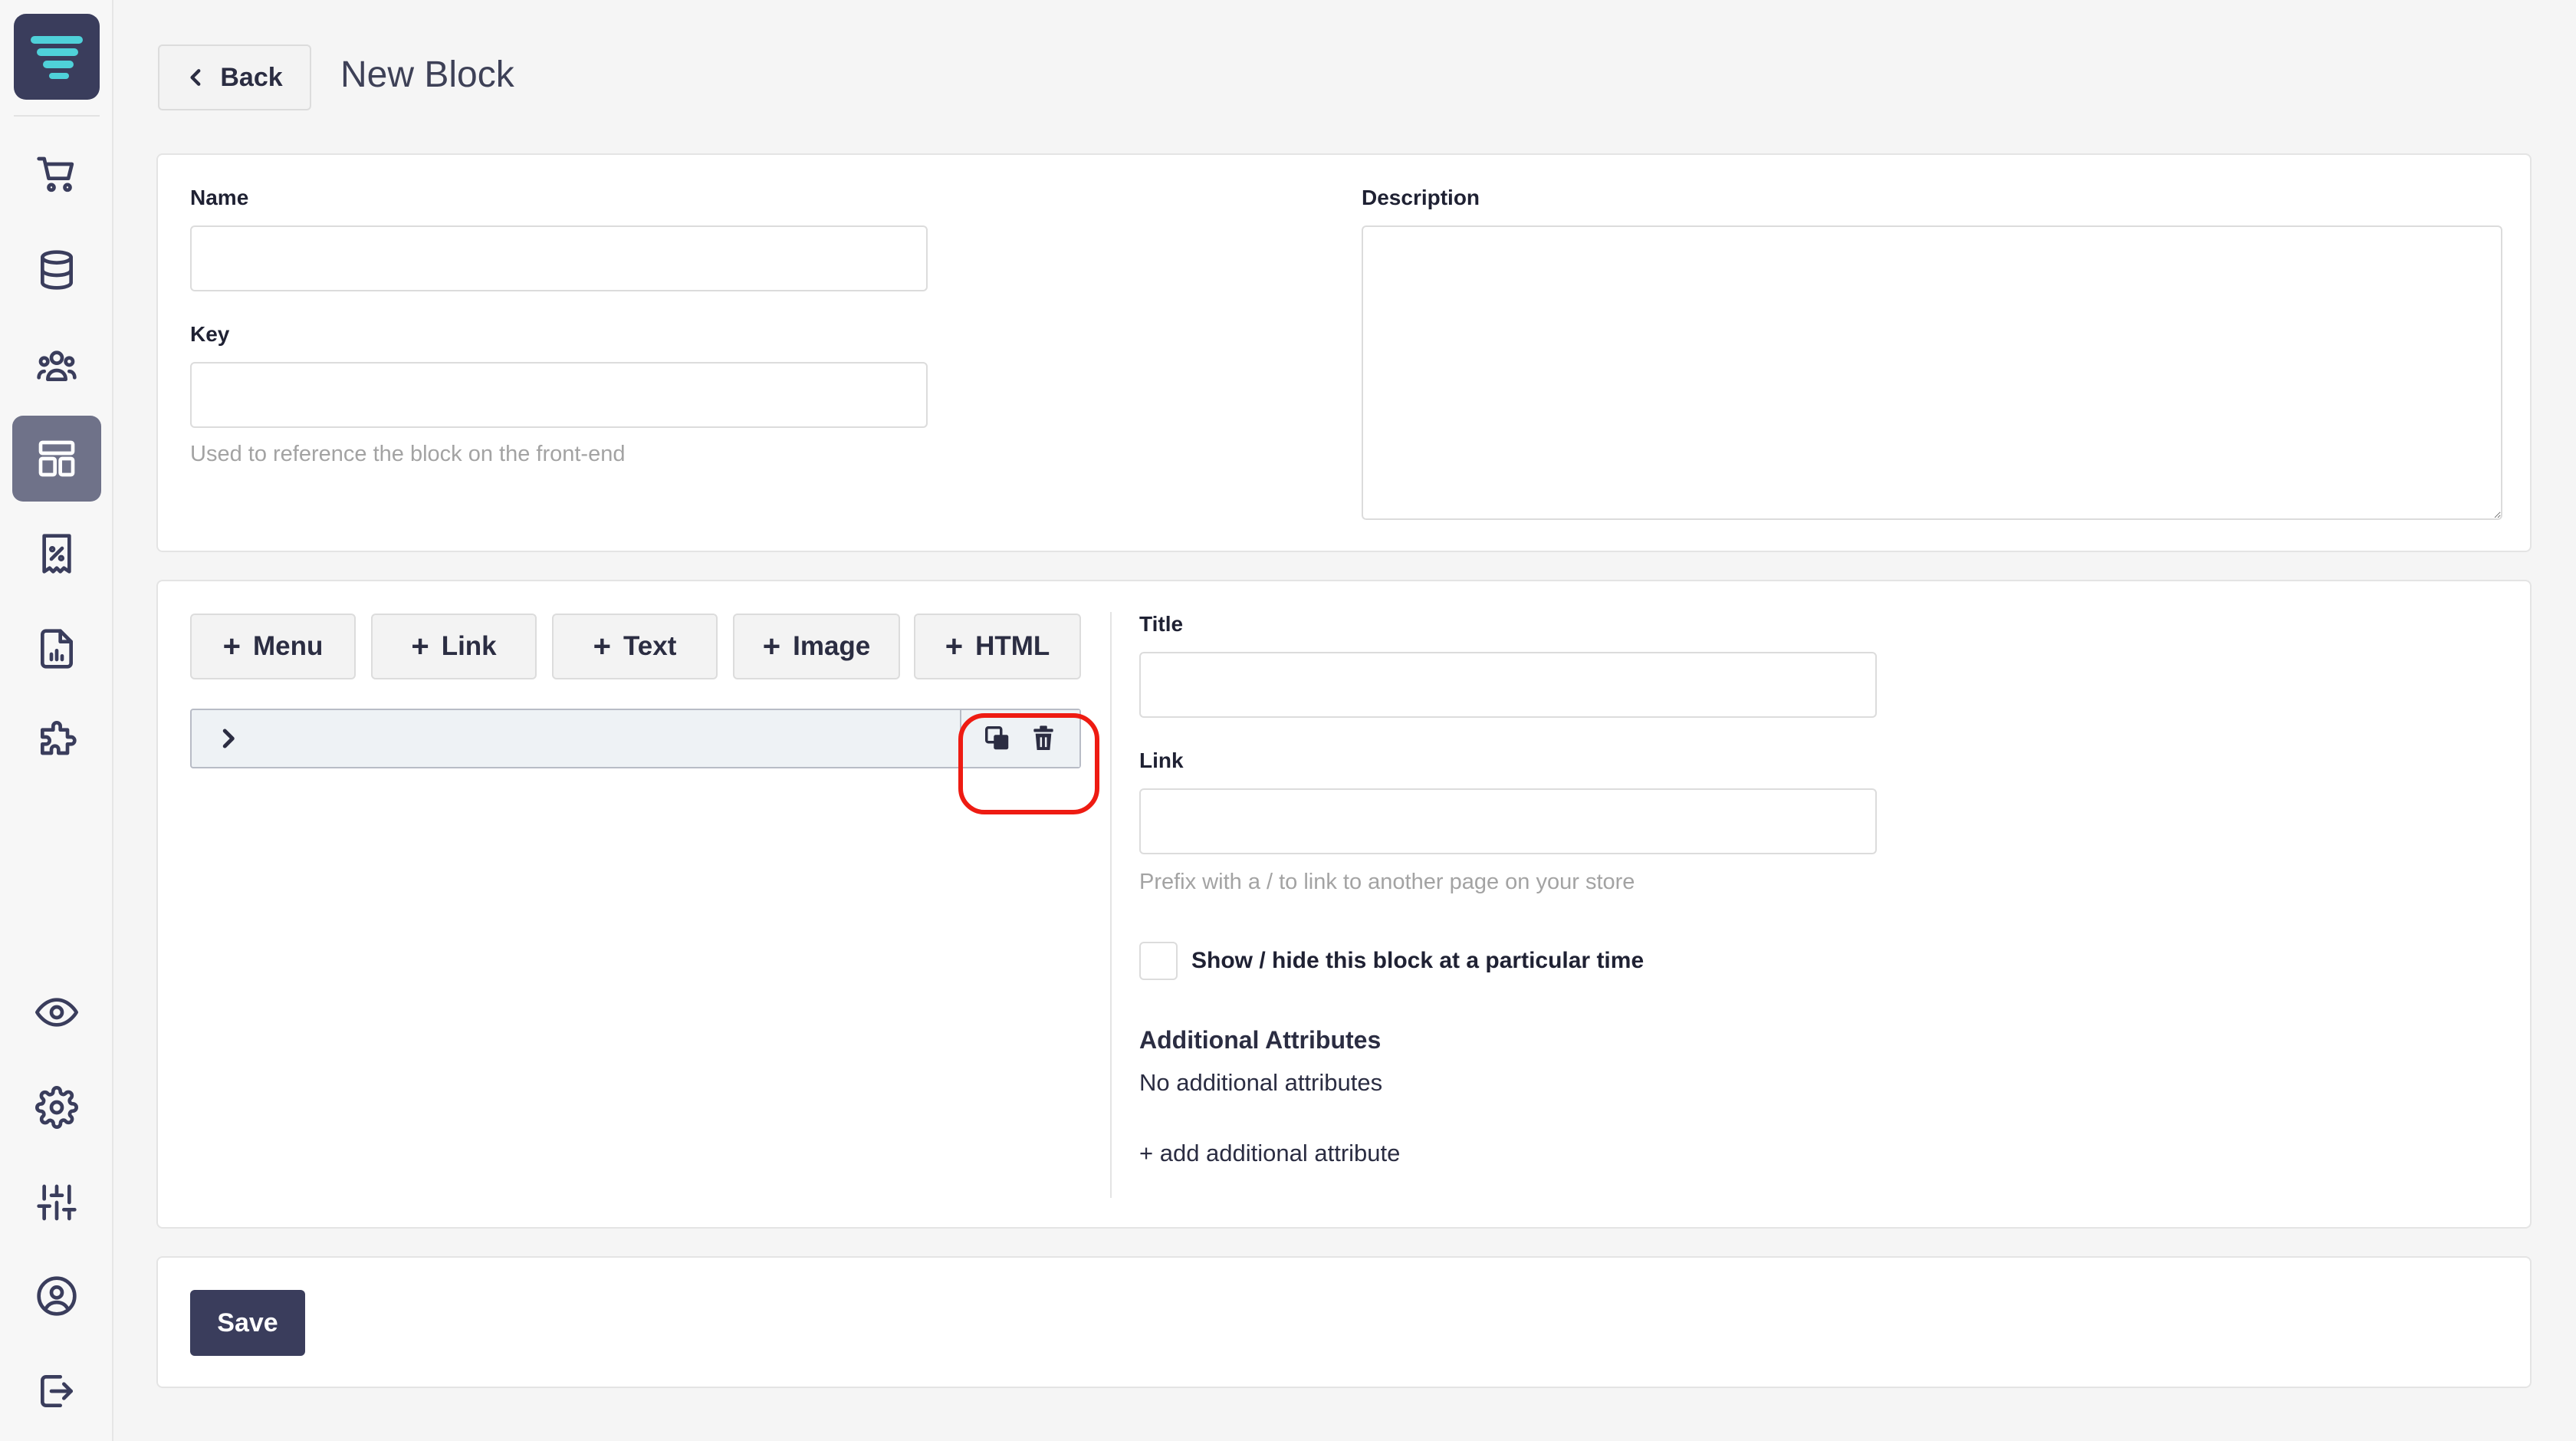  I want to click on sidebar-item-content, so click(57, 459).